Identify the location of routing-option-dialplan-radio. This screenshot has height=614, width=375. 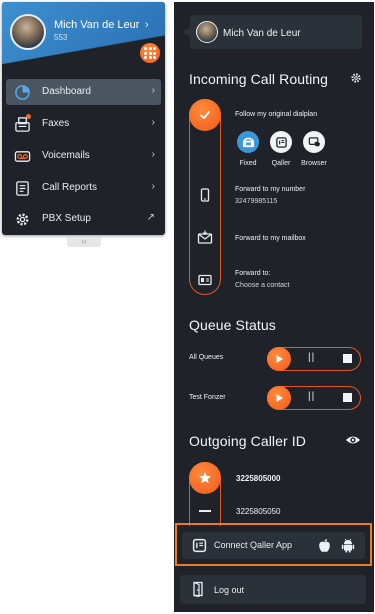
(205, 115).